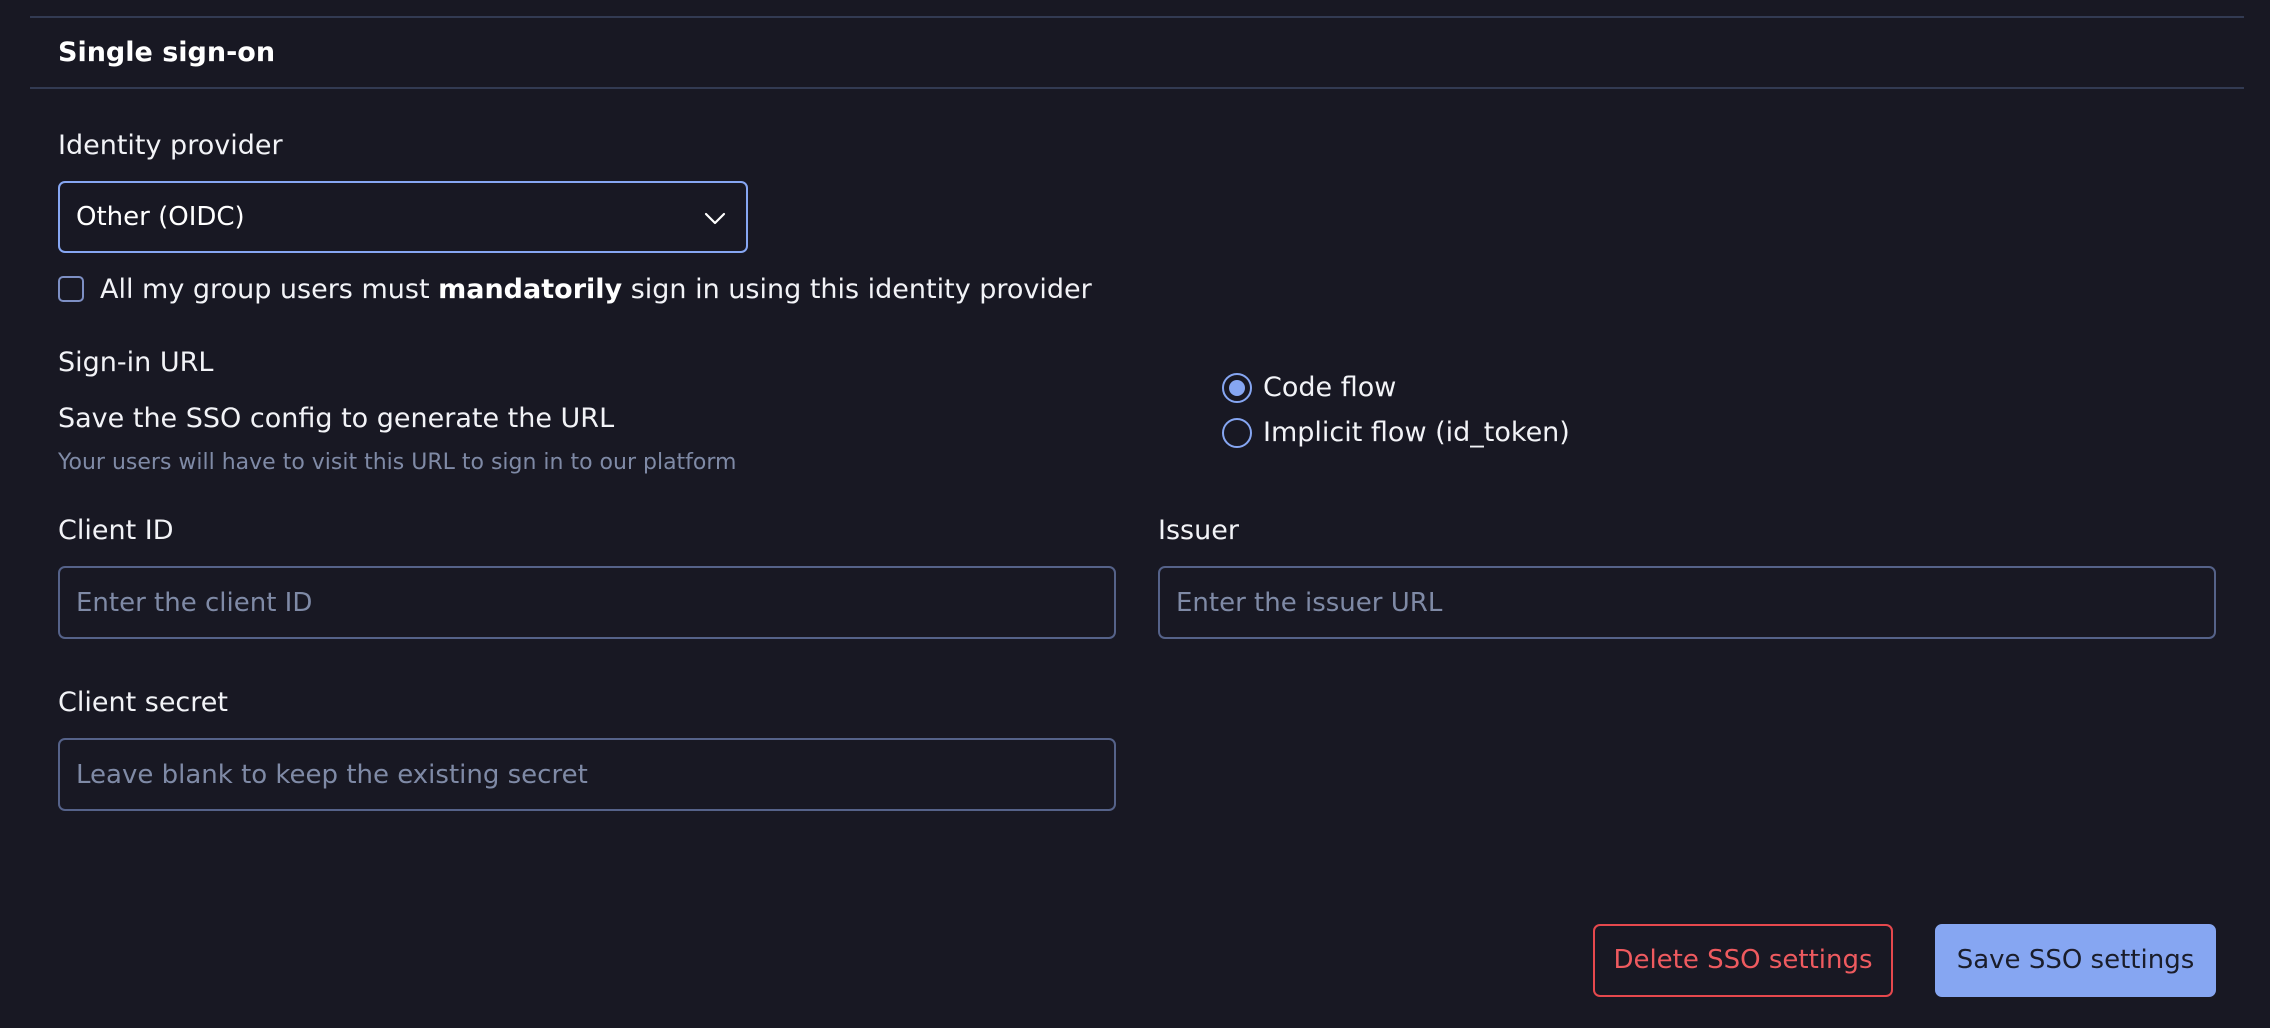 Image resolution: width=2270 pixels, height=1028 pixels. What do you see at coordinates (857, 289) in the screenshot?
I see `checkbox-text-after: sign in using this identity provider` at bounding box center [857, 289].